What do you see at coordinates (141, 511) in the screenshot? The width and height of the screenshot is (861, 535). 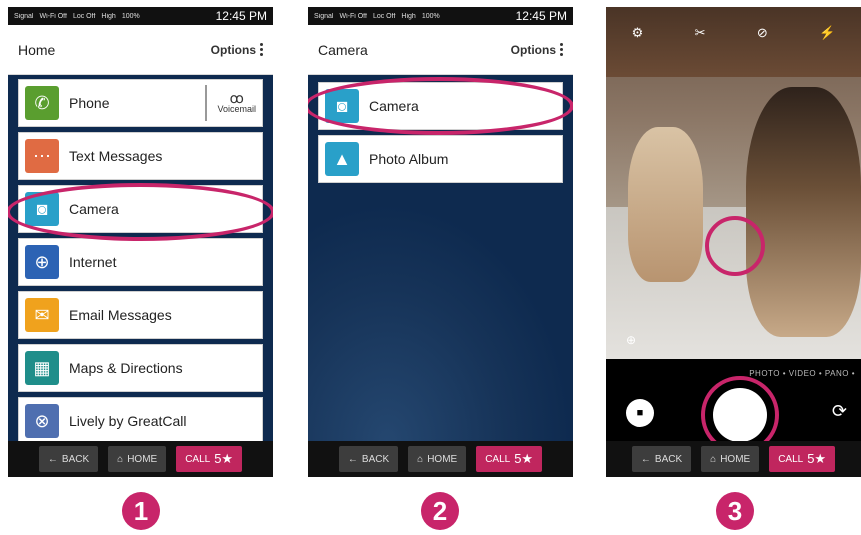 I see `step-badge-1: 1` at bounding box center [141, 511].